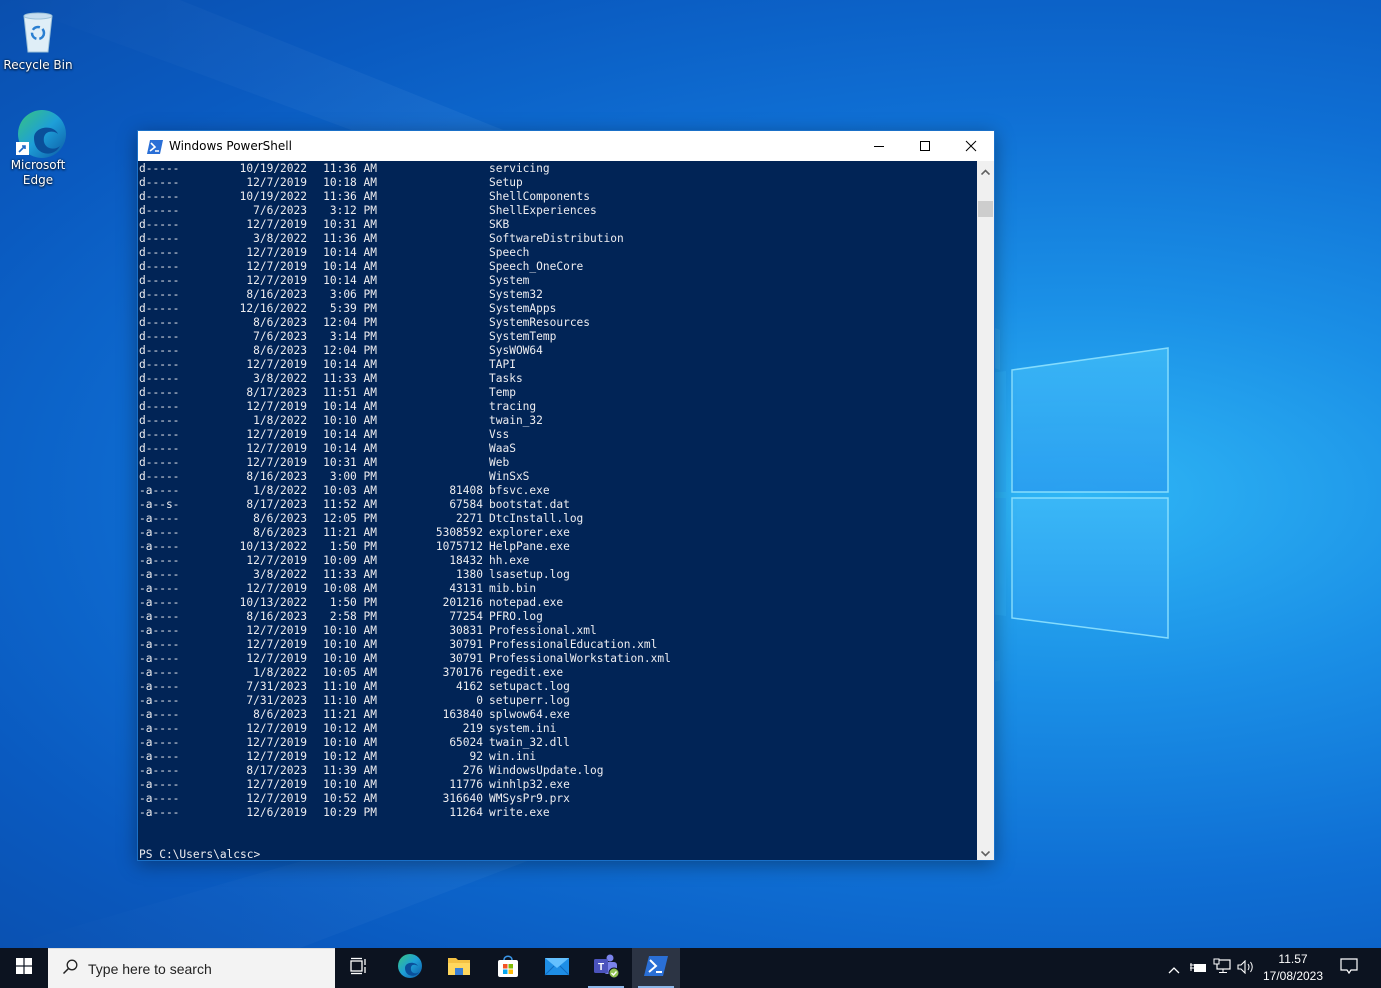 This screenshot has height=988, width=1381. Describe the element at coordinates (529, 742) in the screenshot. I see `name-cell: twain_32.dll` at that location.